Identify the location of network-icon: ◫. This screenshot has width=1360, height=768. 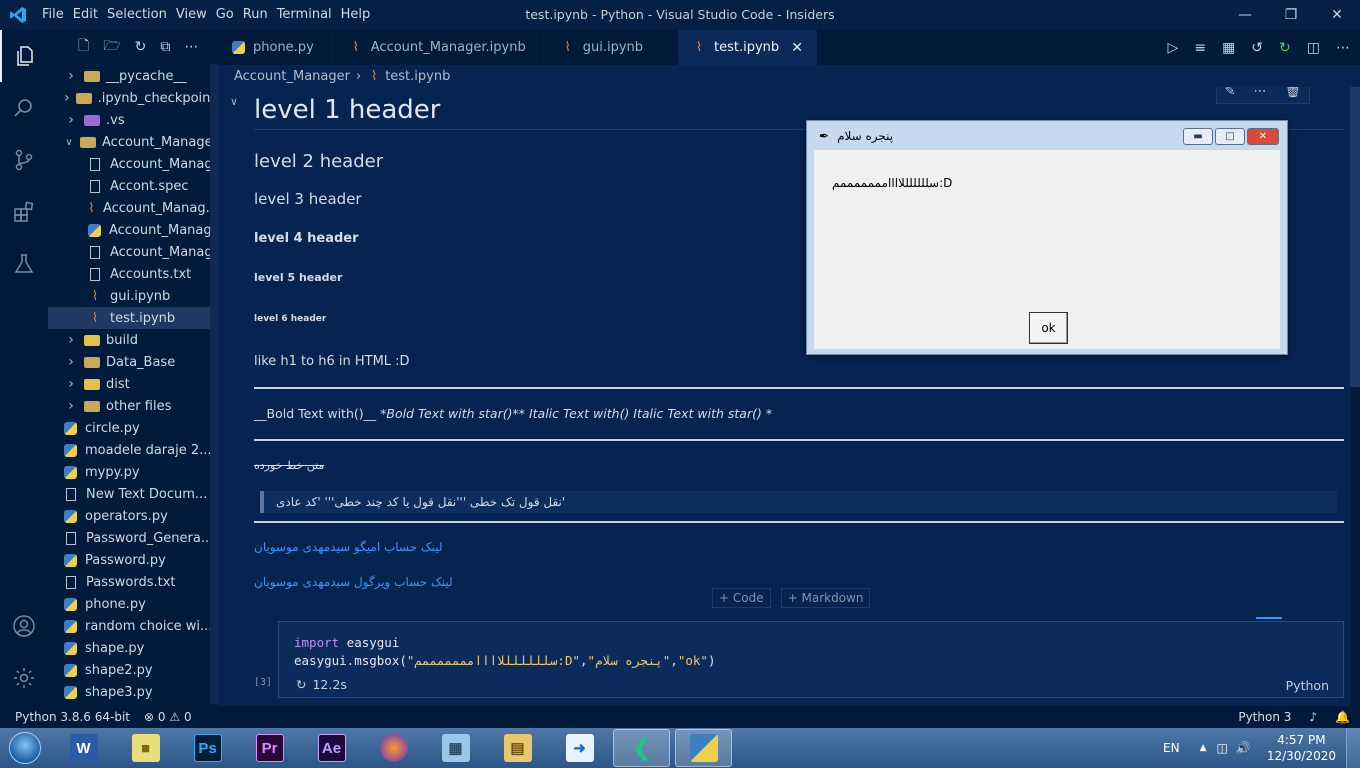
(1222, 748).